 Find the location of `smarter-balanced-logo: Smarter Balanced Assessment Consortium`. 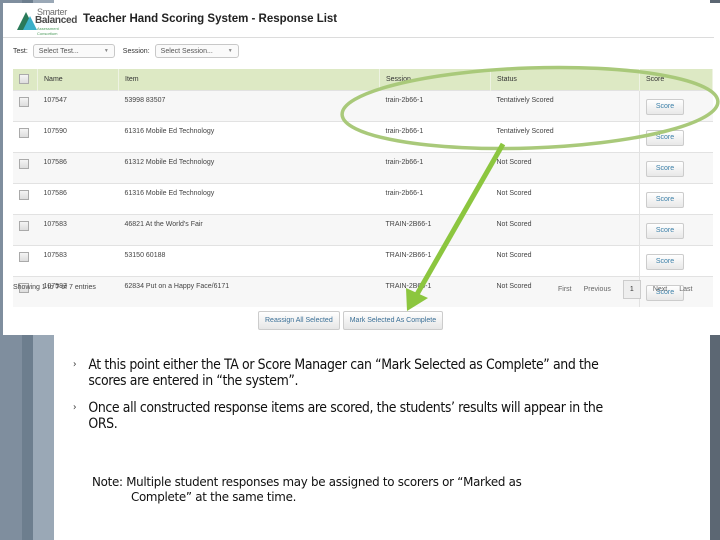

smarter-balanced-logo: Smarter Balanced Assessment Consortium is located at coordinates (46, 21).